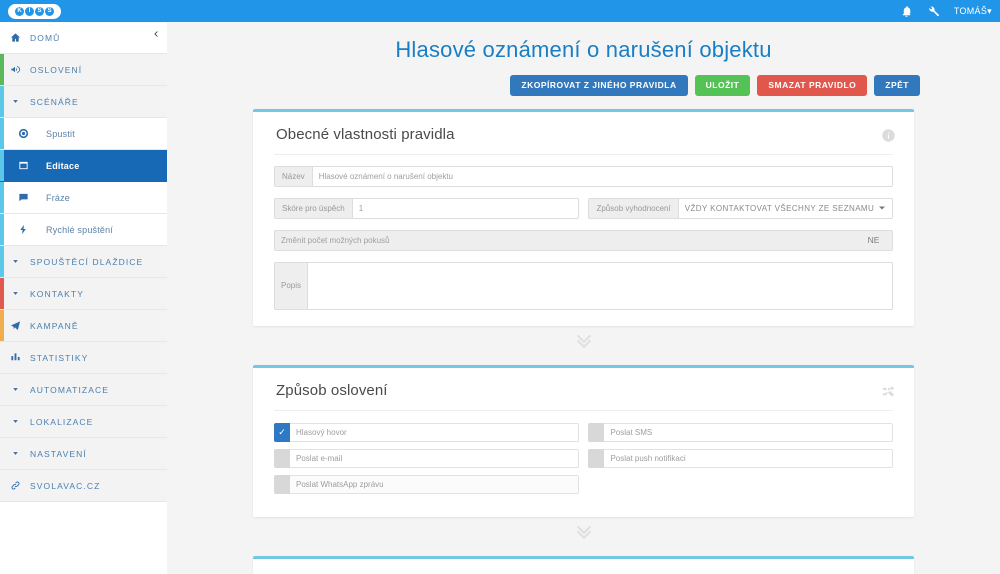 The width and height of the screenshot is (1000, 574). What do you see at coordinates (15, 37) in the screenshot?
I see `home-icon` at bounding box center [15, 37].